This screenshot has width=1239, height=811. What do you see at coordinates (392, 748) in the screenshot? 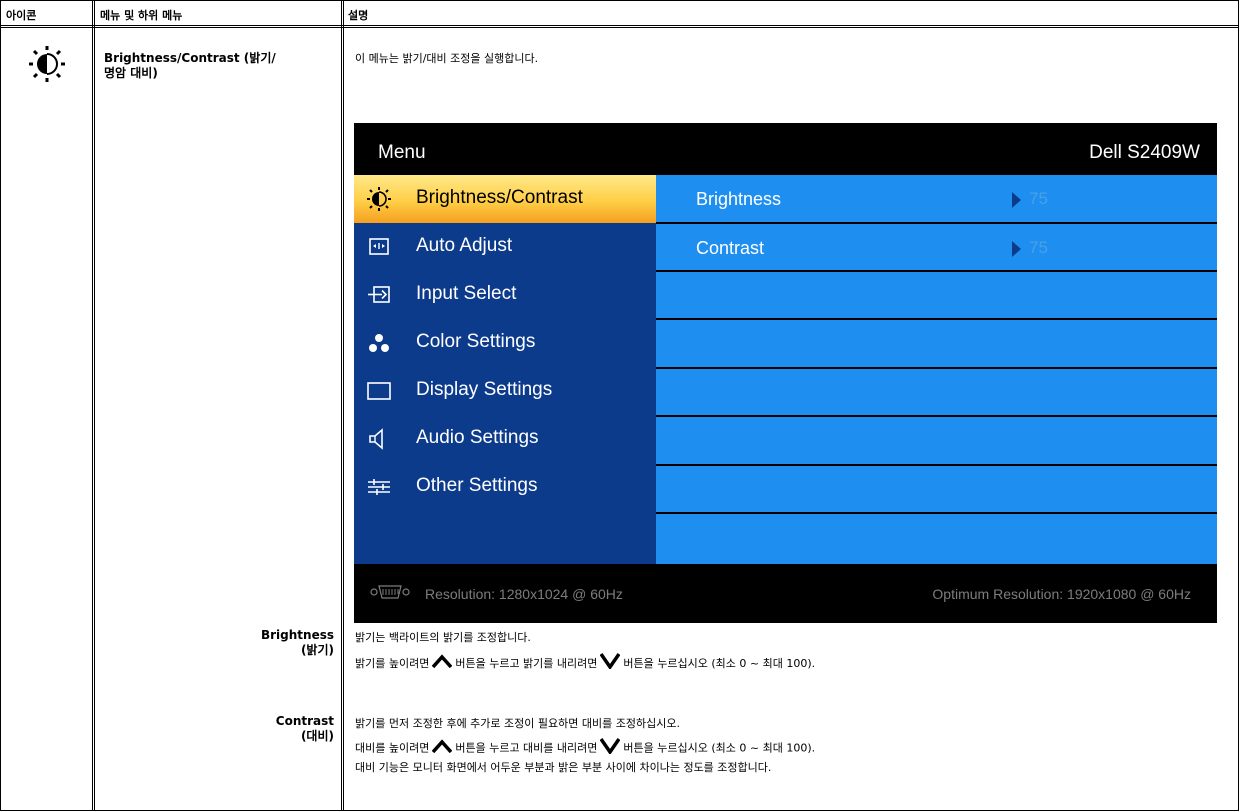
I see `contrast-desc-part-a: 대비를 높이려면` at bounding box center [392, 748].